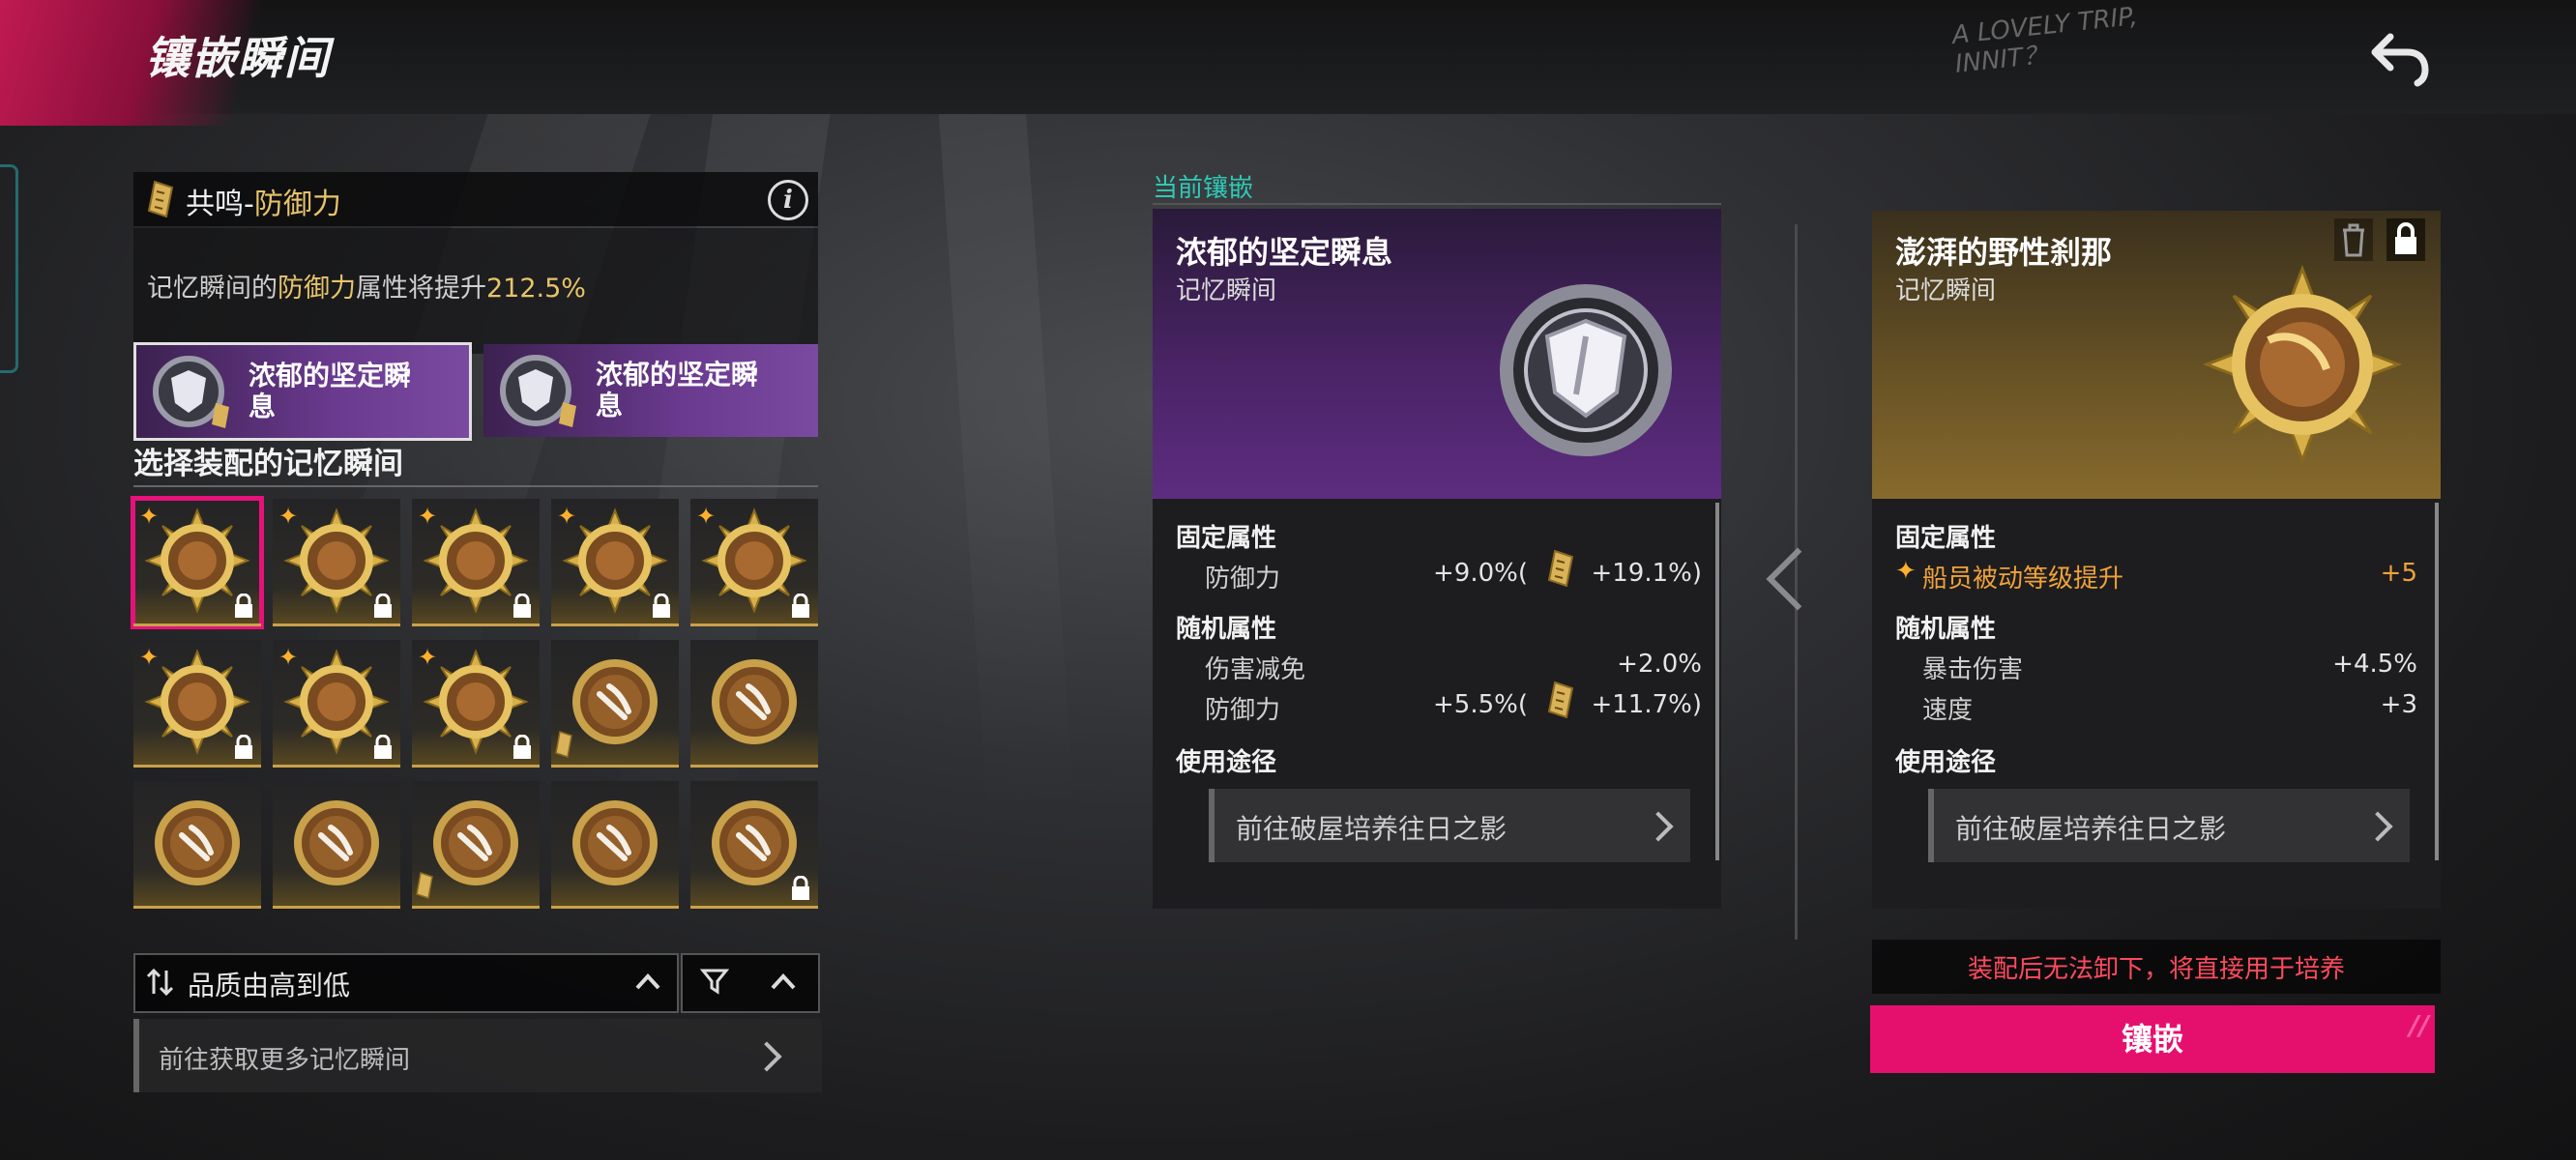 The image size is (2576, 1160). I want to click on desc-stat: 防御力, so click(317, 289).